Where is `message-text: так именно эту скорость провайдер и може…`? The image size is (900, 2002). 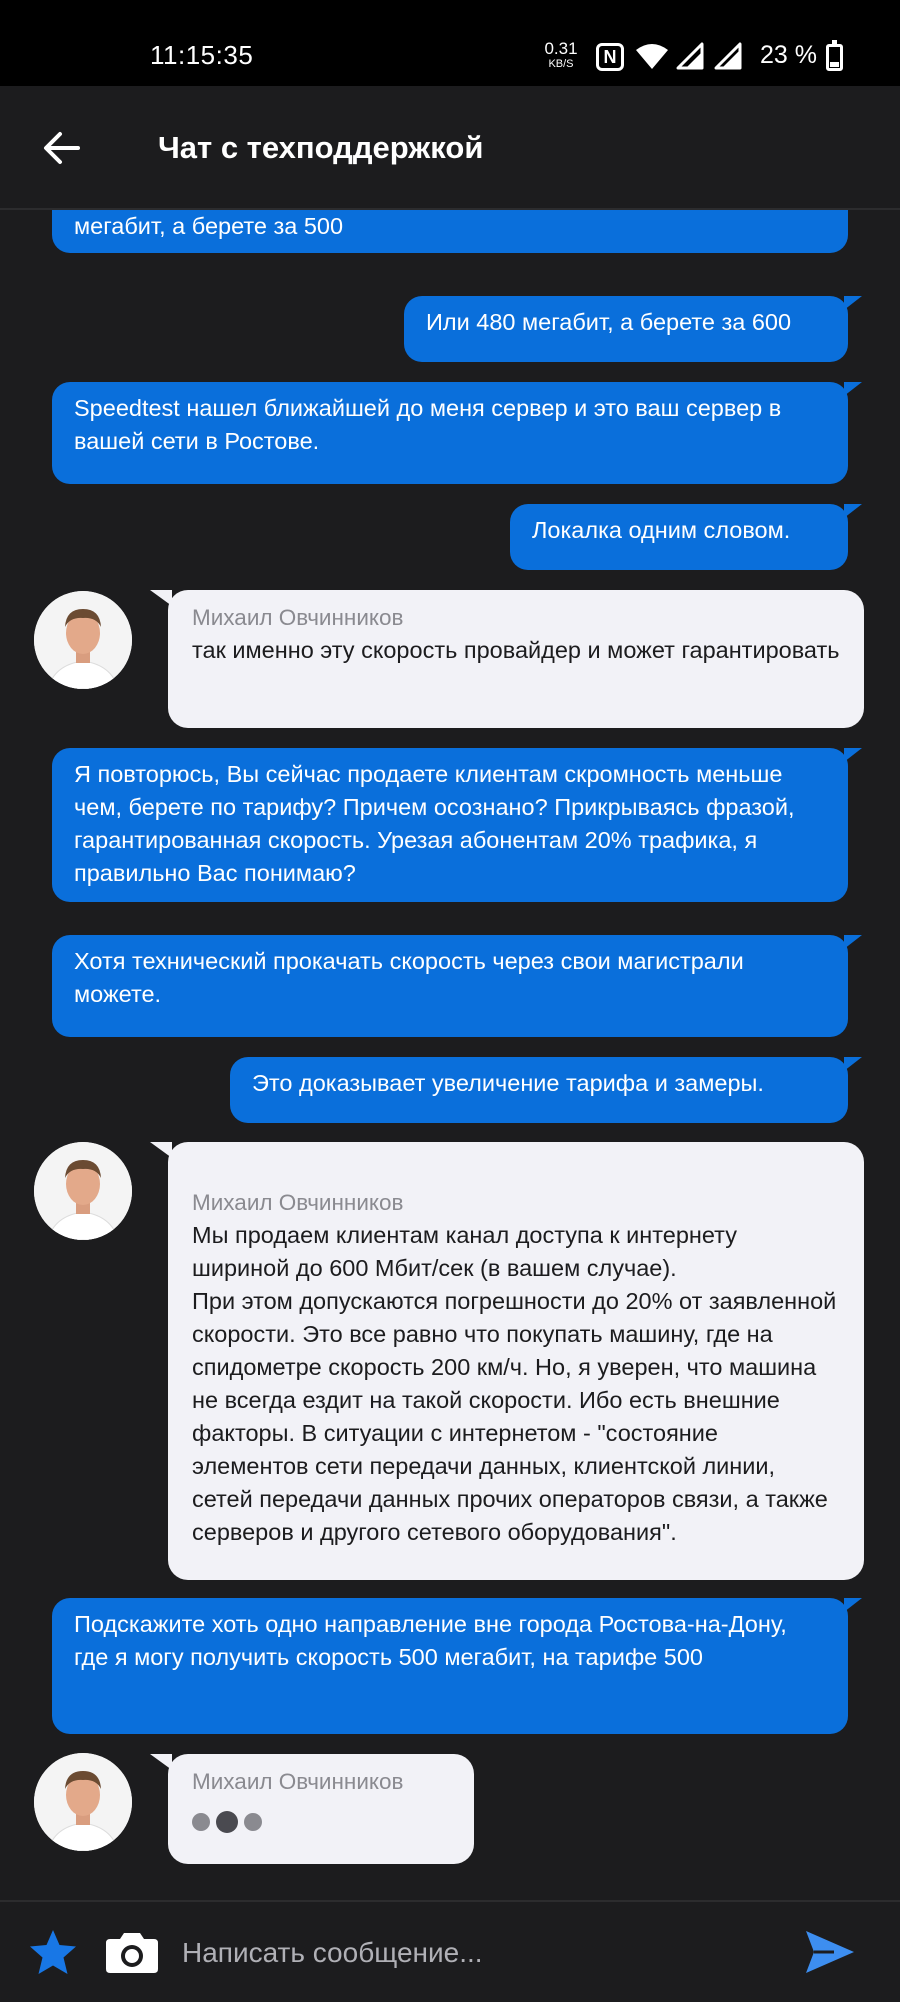
message-text: так именно эту скорость провайдер и може… is located at coordinates (516, 650).